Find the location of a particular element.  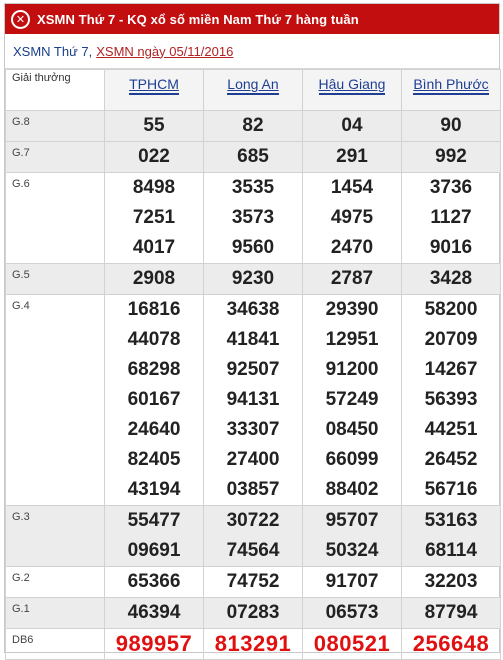

prize-number: 2908 is located at coordinates (154, 278).